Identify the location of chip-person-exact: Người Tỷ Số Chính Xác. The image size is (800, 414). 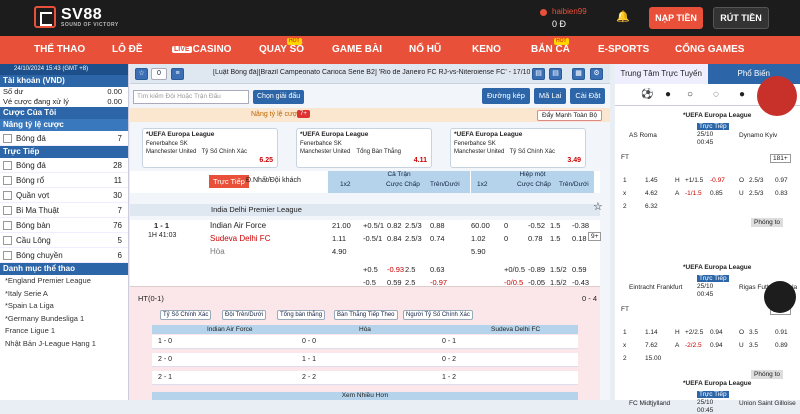
(438, 315).